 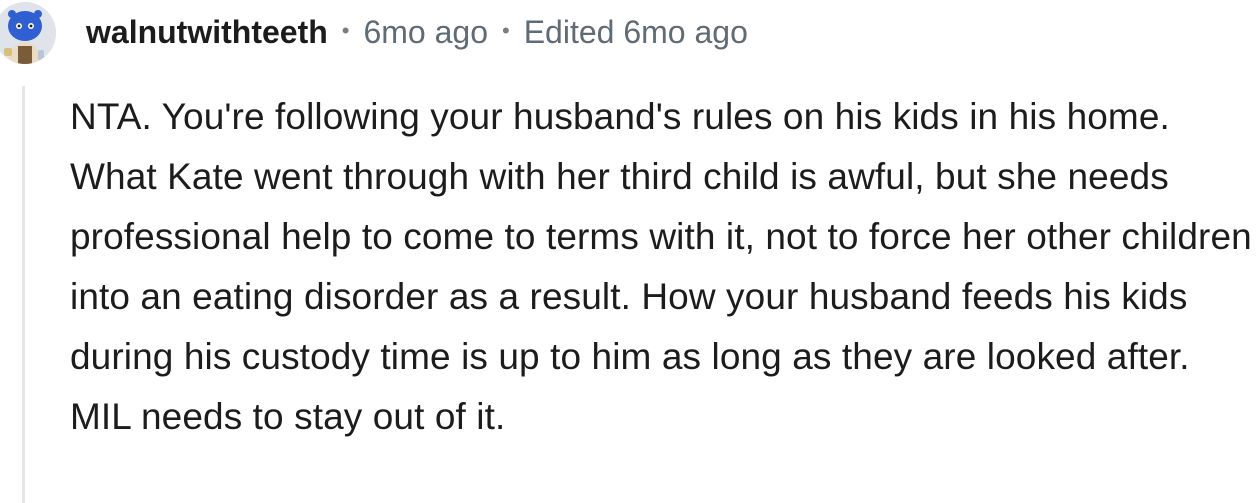 I want to click on edited-time: Edited 6mo ago, so click(x=635, y=31).